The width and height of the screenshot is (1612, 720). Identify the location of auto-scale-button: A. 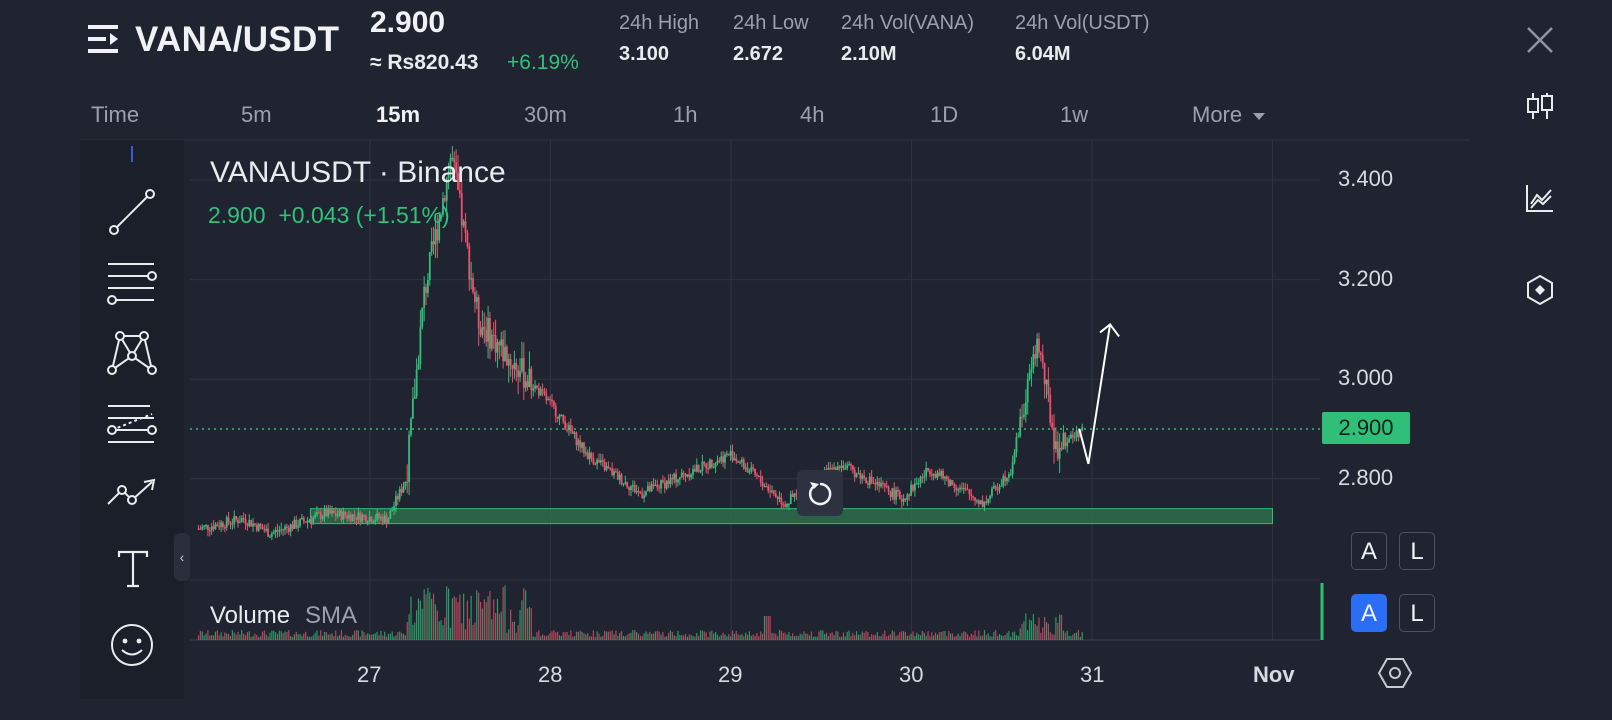
(1369, 551).